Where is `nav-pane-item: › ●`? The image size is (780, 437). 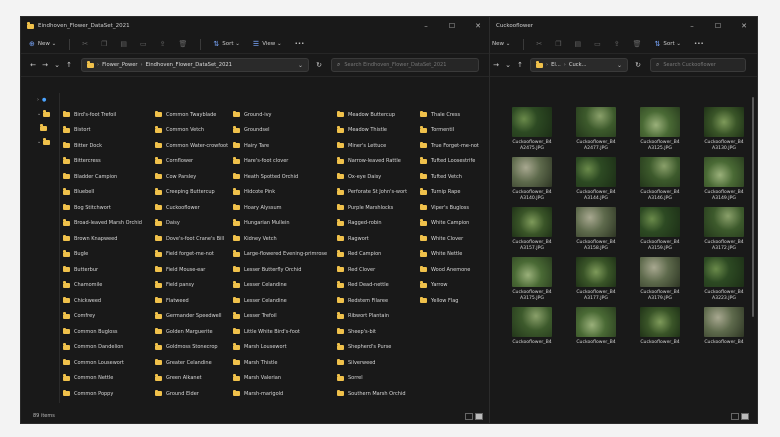 nav-pane-item: › ● is located at coordinates (47, 100).